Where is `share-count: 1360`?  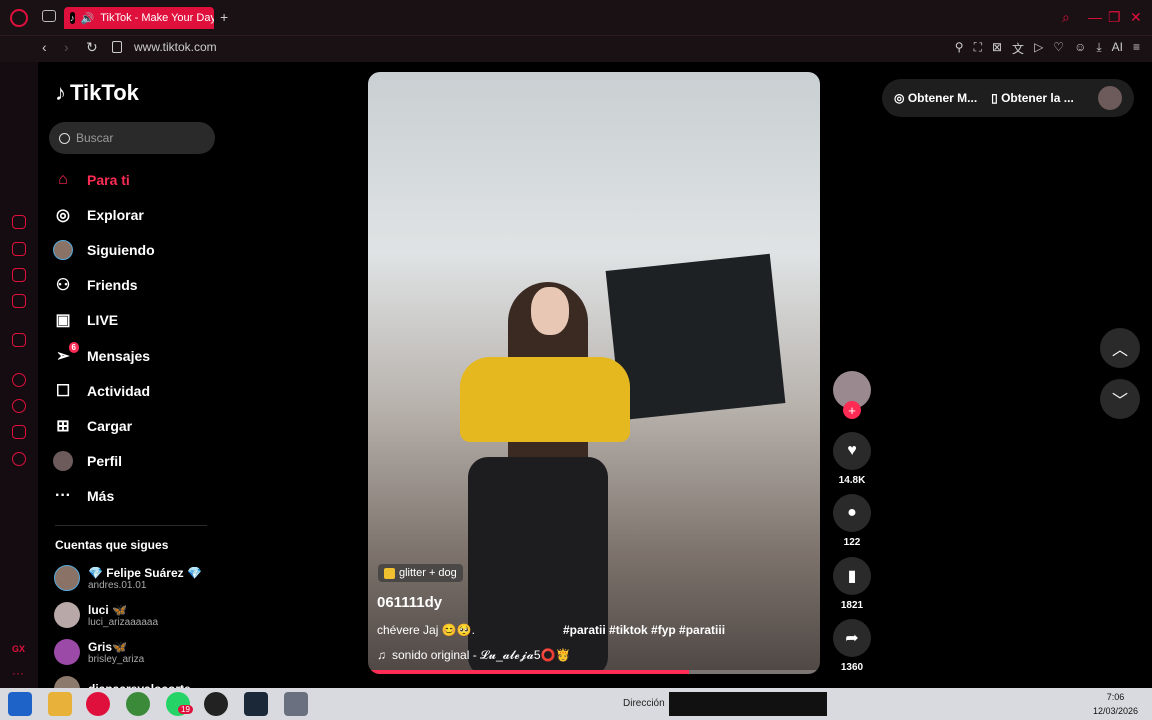
share-count: 1360 is located at coordinates (852, 667).